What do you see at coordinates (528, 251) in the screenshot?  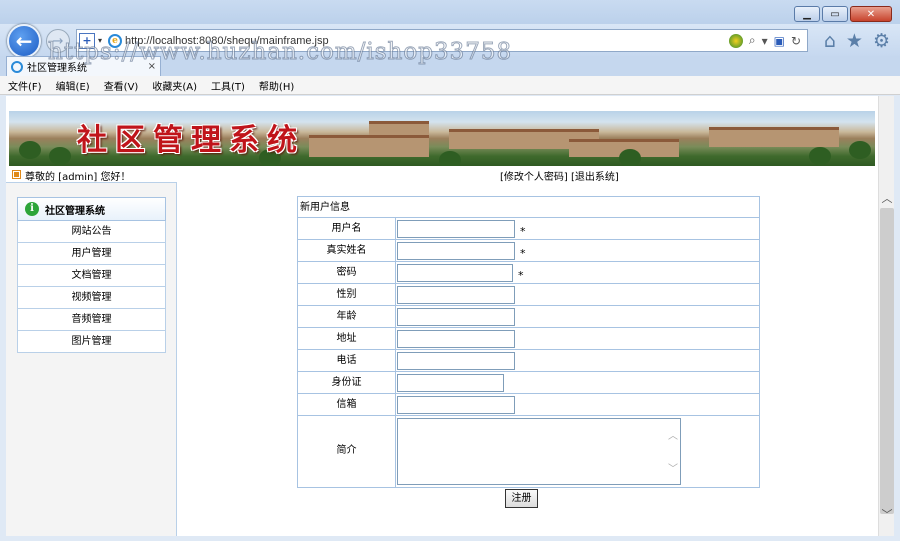 I see `form-row-realname: 真实姓名 *` at bounding box center [528, 251].